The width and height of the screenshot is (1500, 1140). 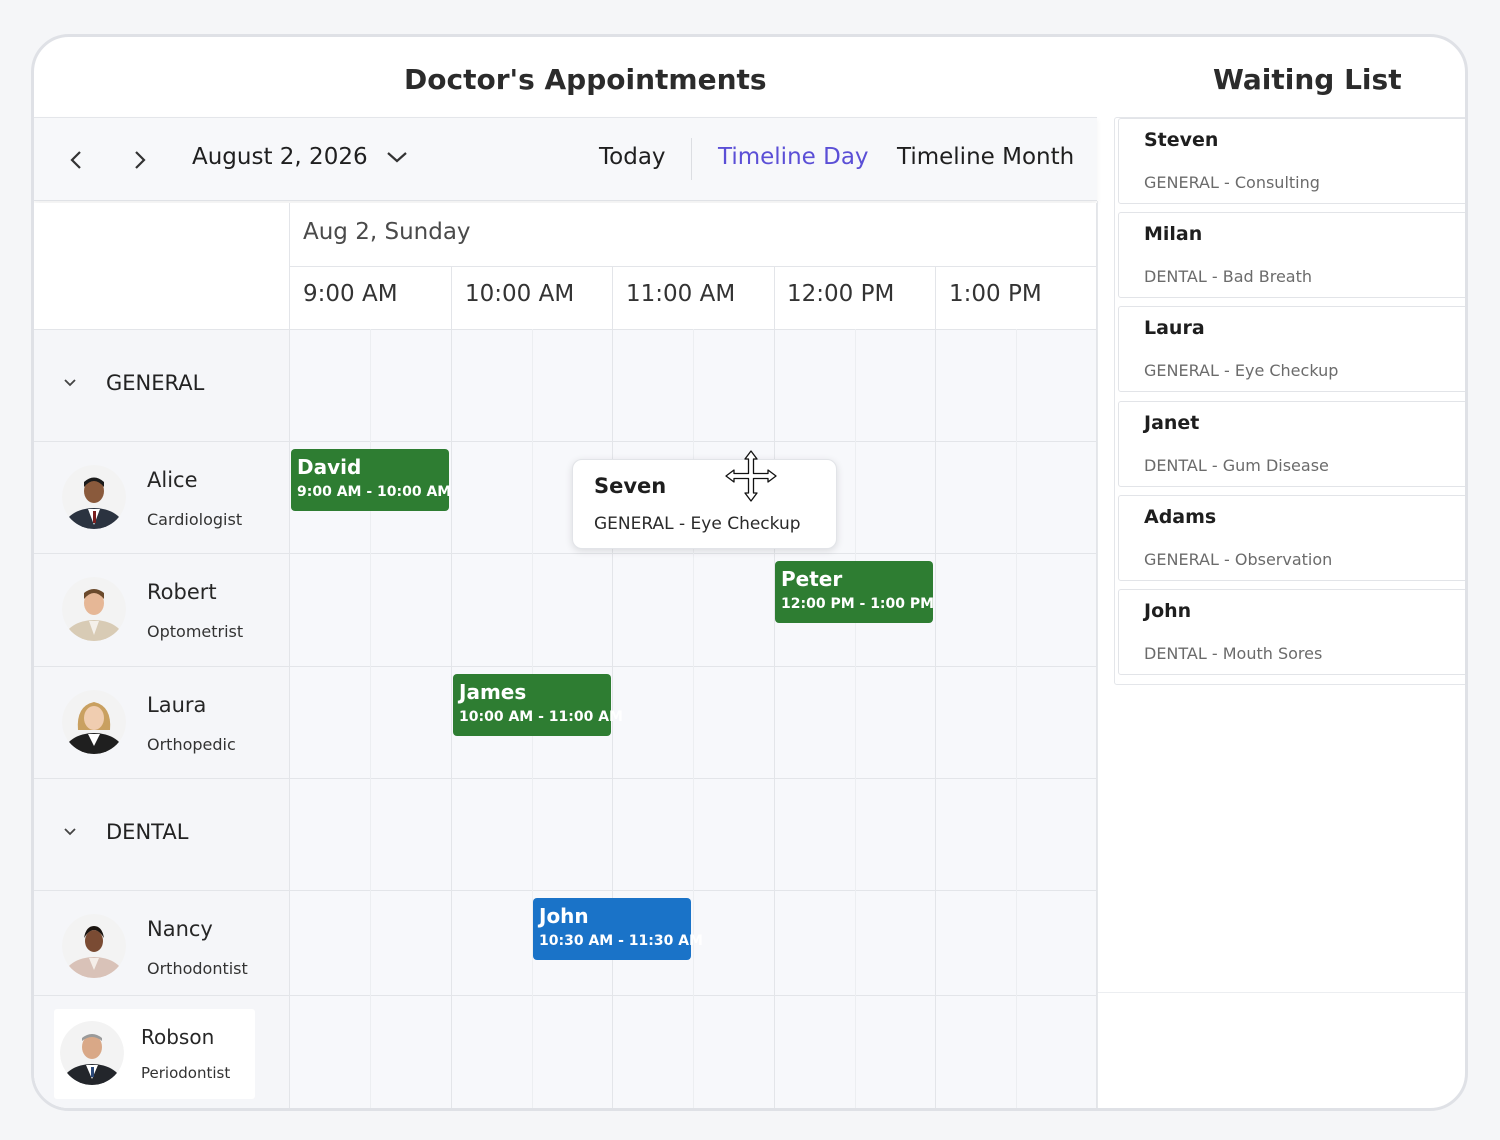 What do you see at coordinates (520, 294) in the screenshot?
I see `time-slot-label: 10:00 AM` at bounding box center [520, 294].